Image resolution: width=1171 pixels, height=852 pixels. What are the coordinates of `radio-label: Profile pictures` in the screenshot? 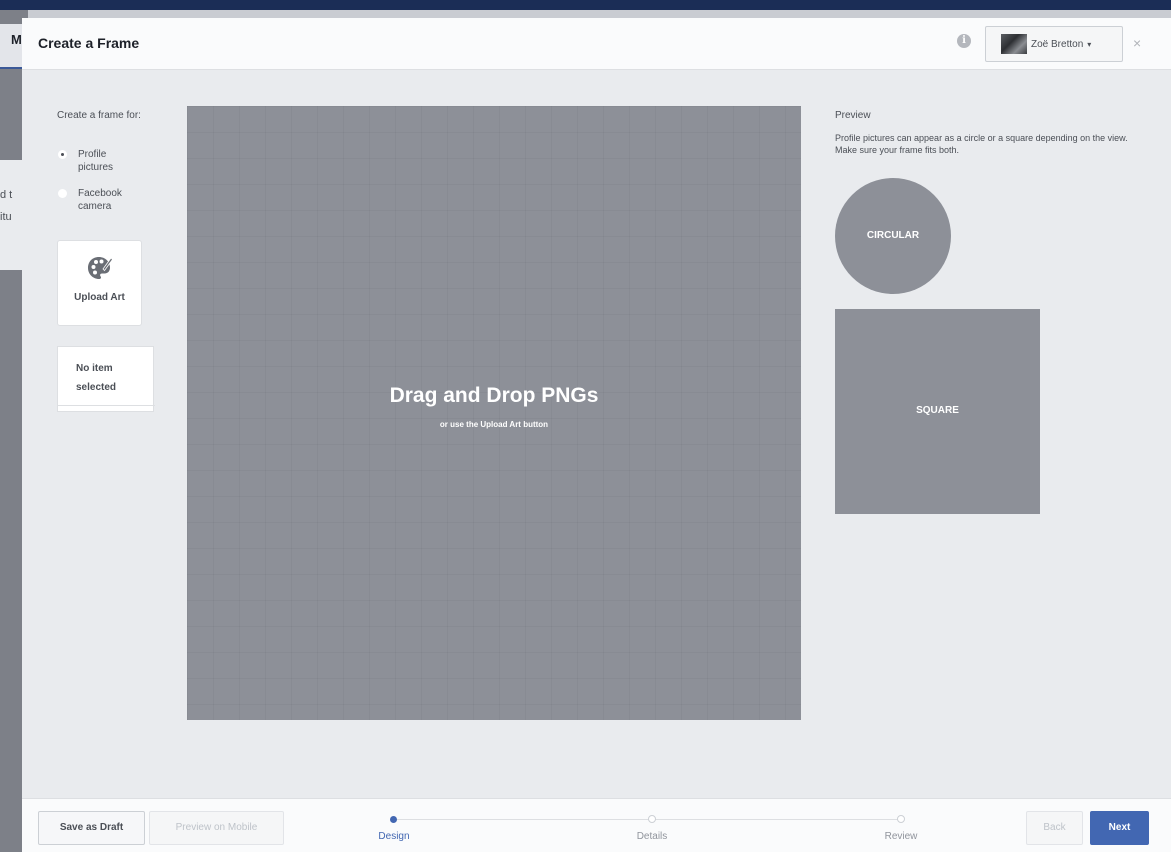 It's located at (96, 161).